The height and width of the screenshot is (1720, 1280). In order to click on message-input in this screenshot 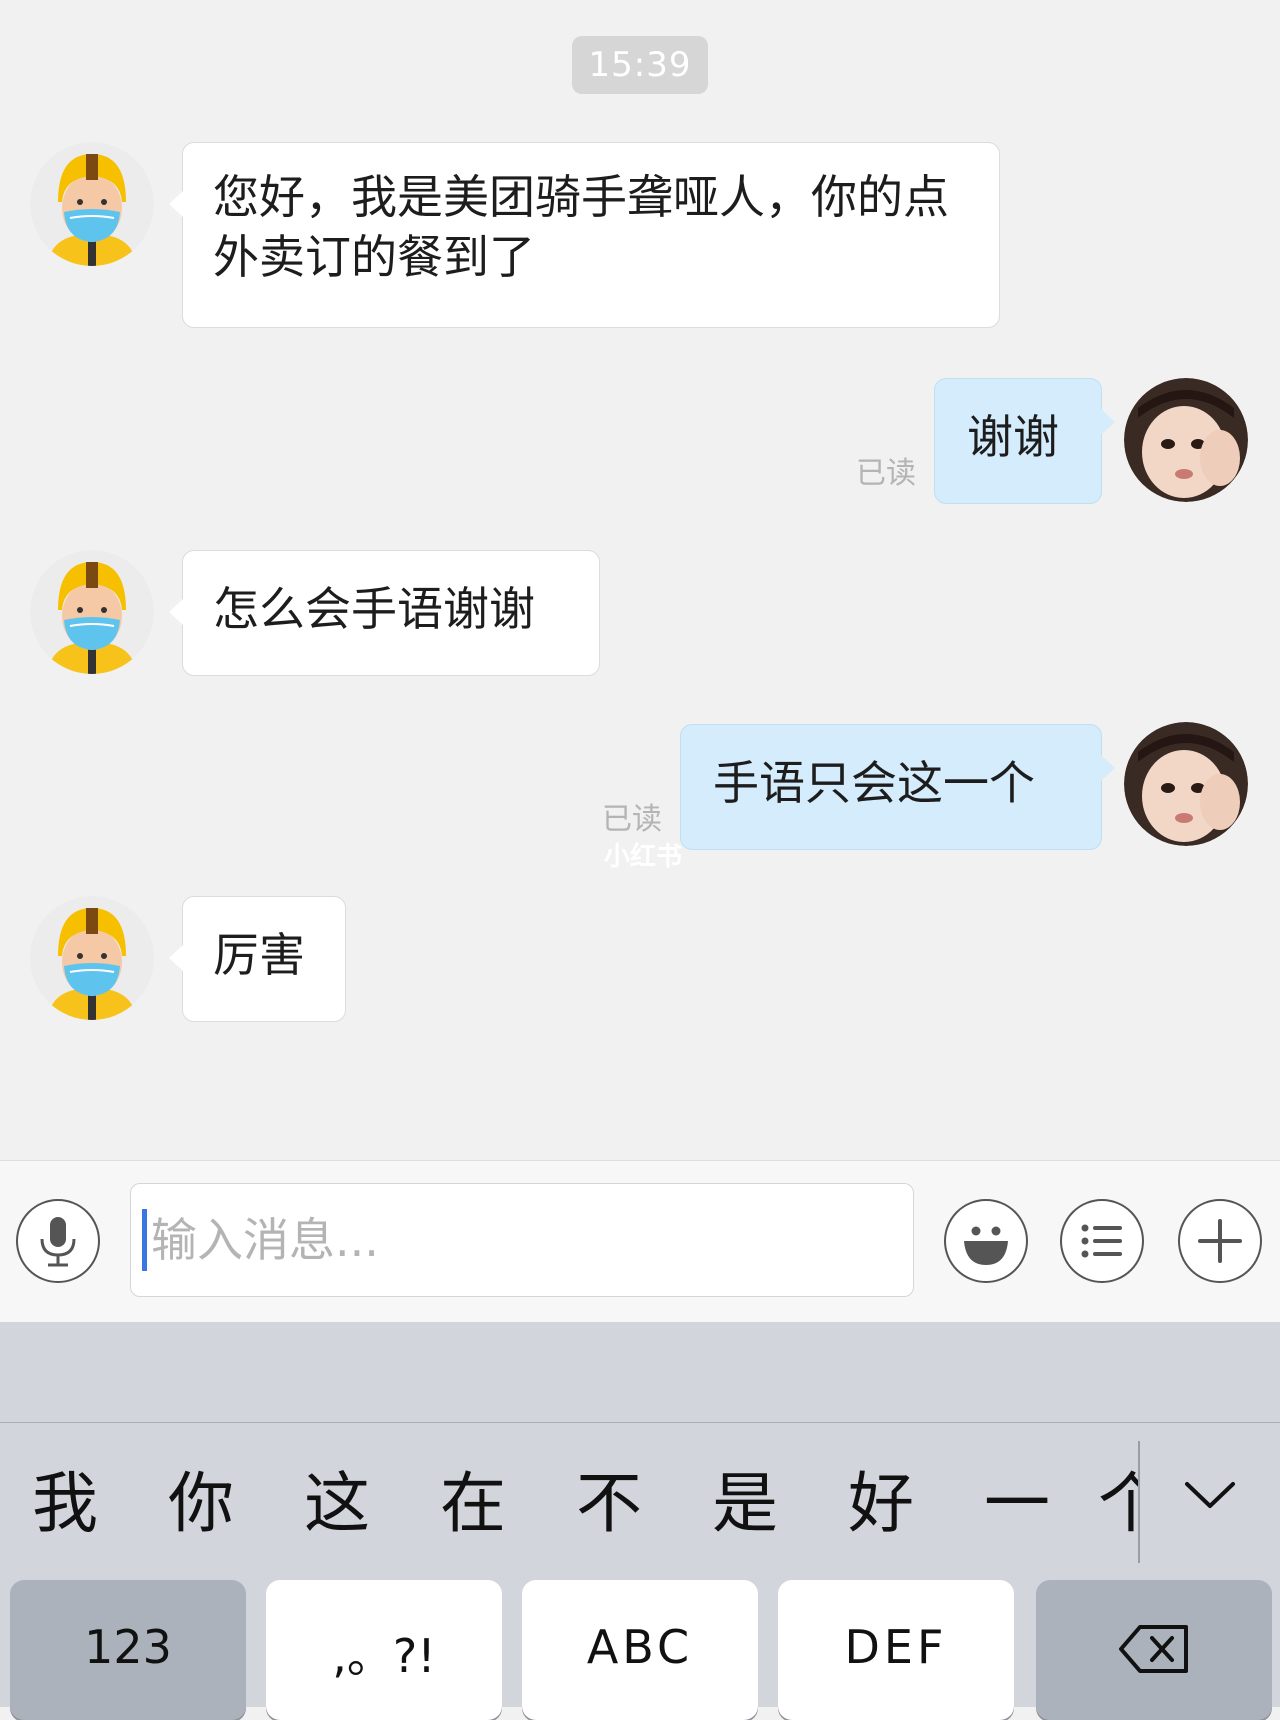, I will do `click(522, 1240)`.